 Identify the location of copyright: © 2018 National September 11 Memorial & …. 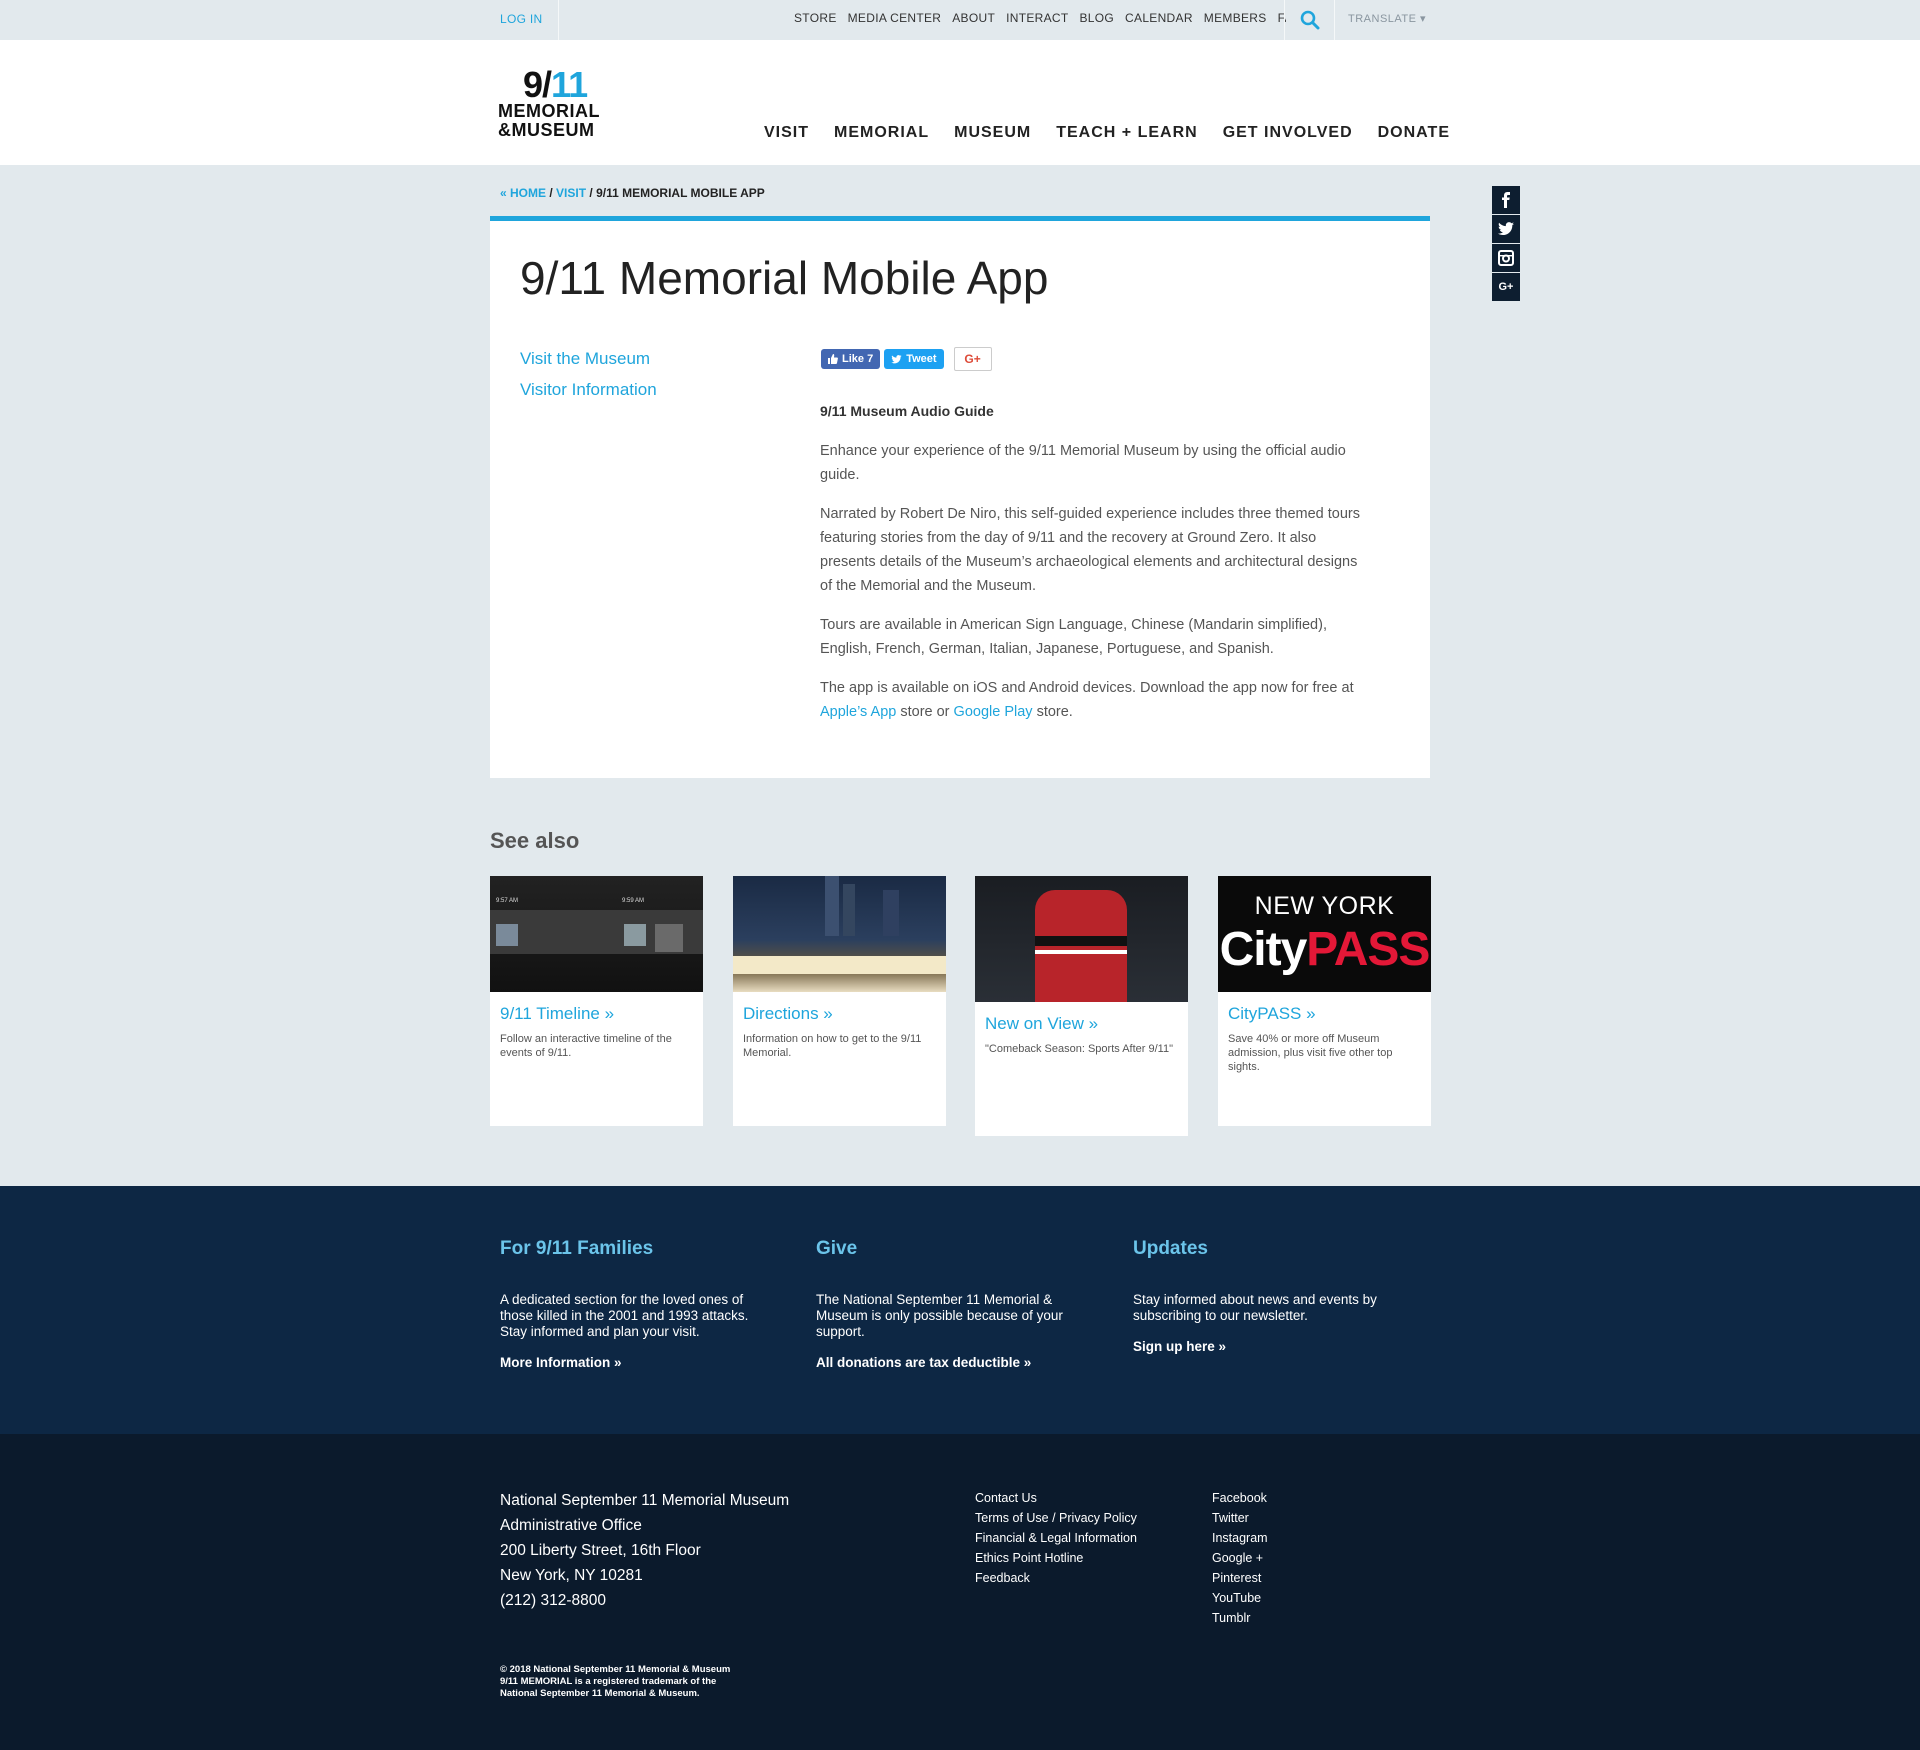
(615, 1681).